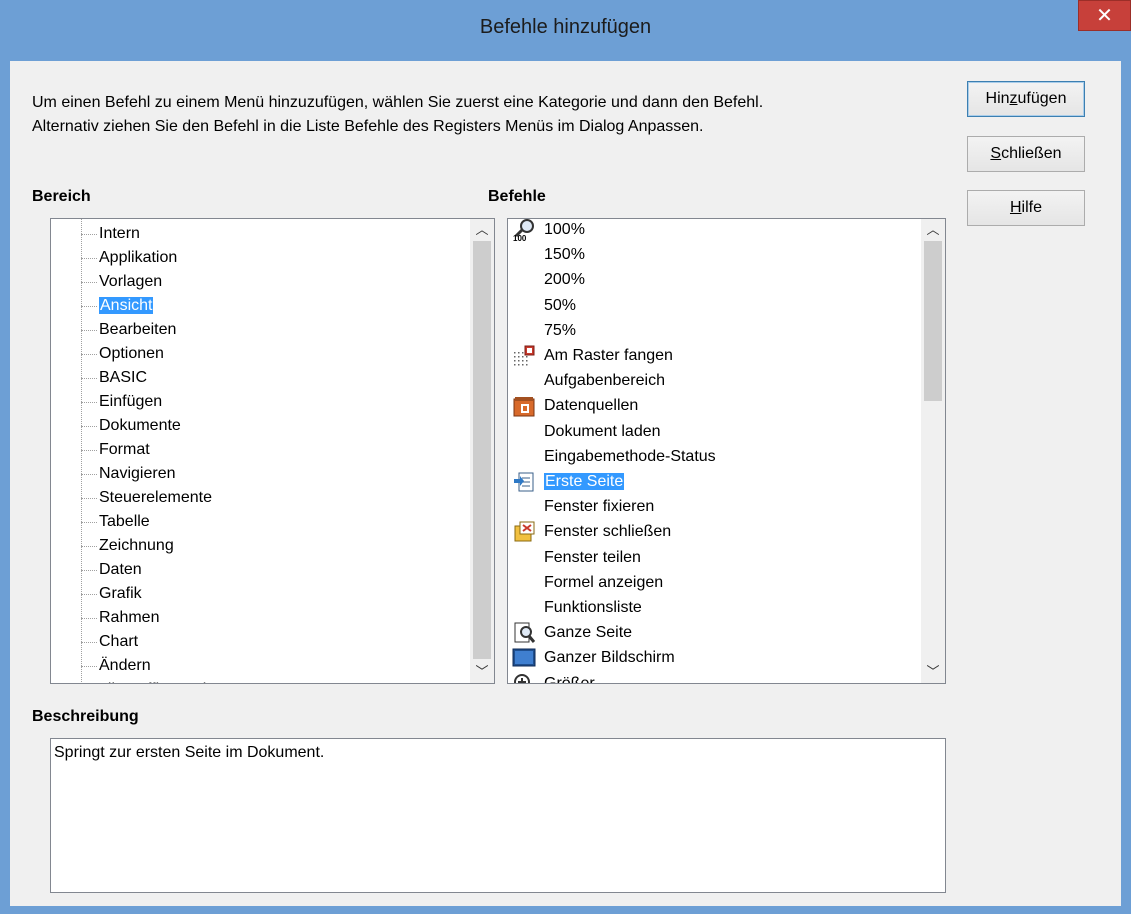 This screenshot has height=914, width=1131. I want to click on bereich-label: Bereich, so click(61, 196).